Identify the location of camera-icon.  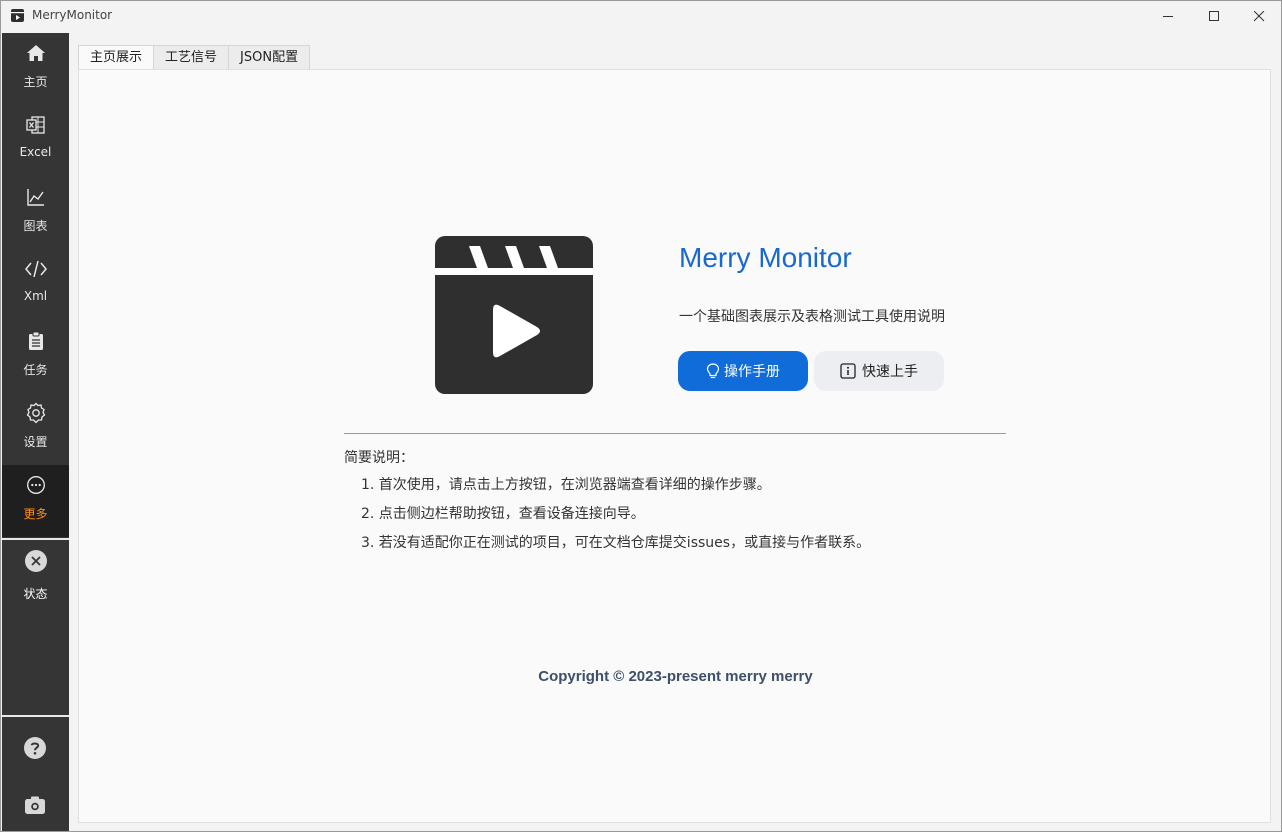
(35, 805).